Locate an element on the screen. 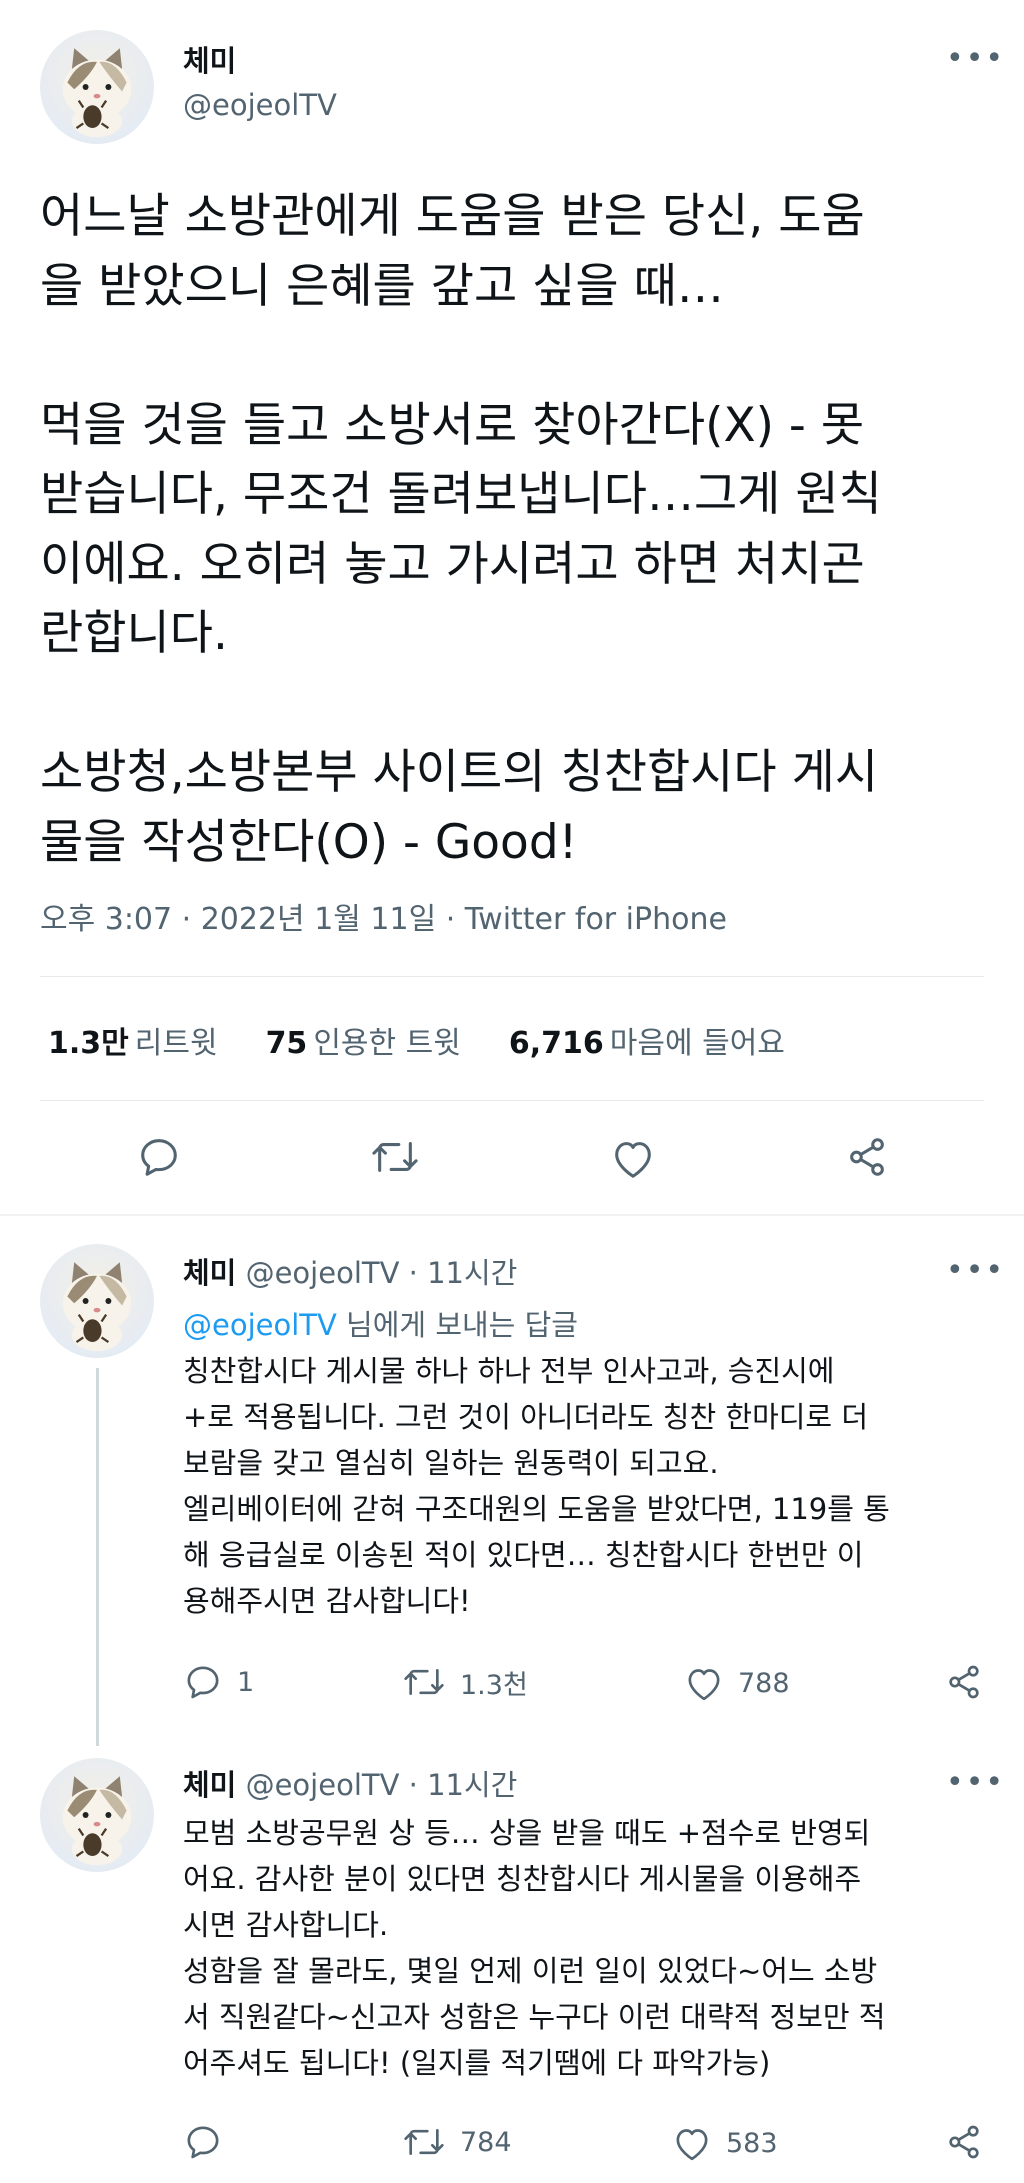  replying-to: @eojeolTV 님에게 보내는 답글 is located at coordinates (380, 1325).